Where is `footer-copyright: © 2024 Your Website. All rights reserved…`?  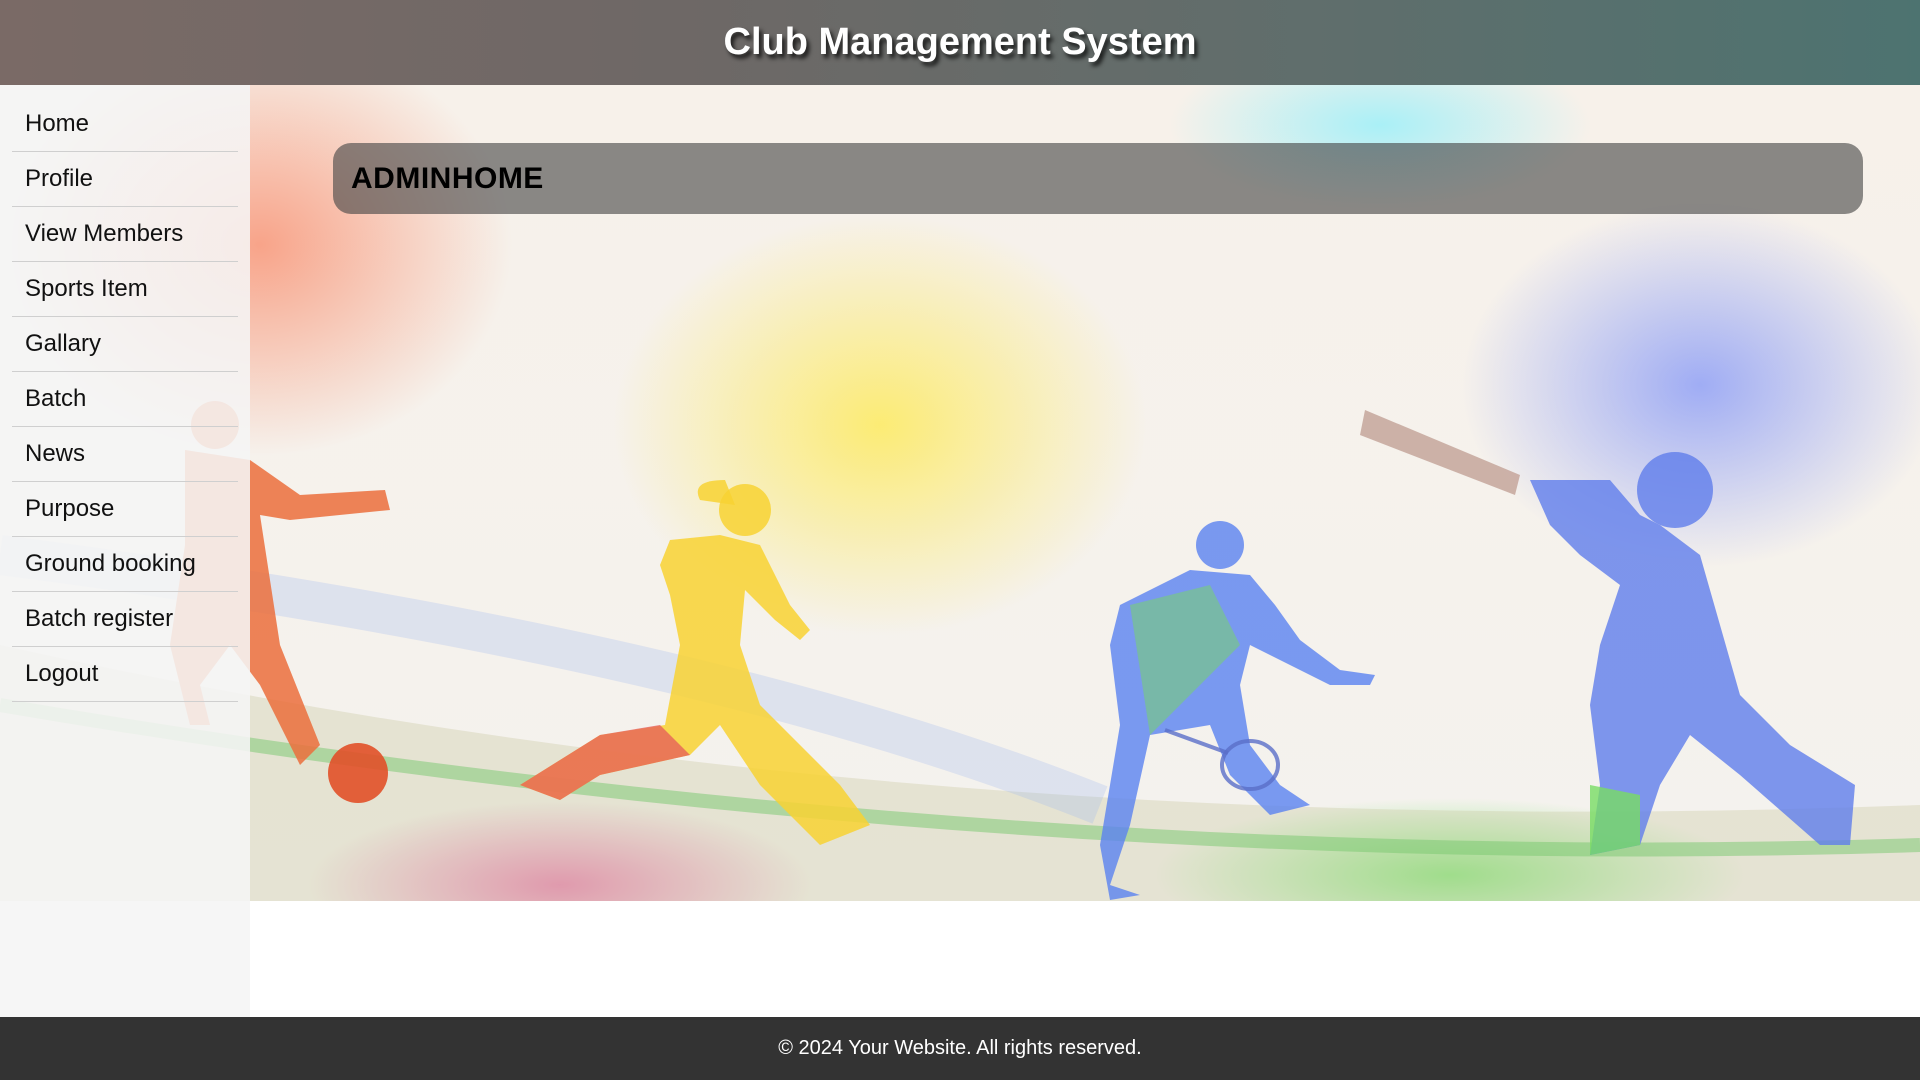 footer-copyright: © 2024 Your Website. All rights reserved… is located at coordinates (960, 1048).